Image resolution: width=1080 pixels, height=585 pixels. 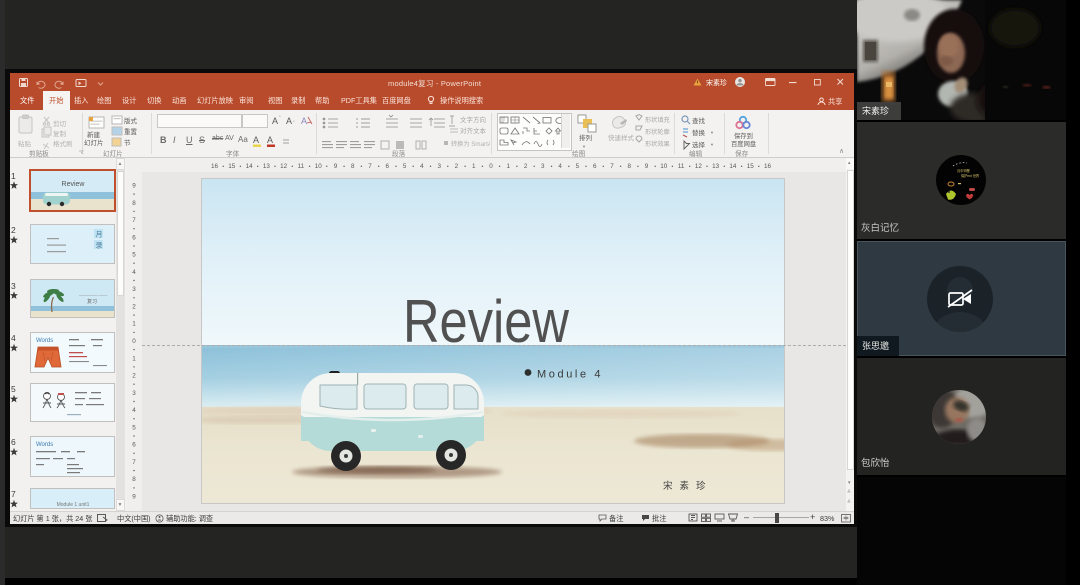 I want to click on svg-text: 排列, so click(x=585, y=137).